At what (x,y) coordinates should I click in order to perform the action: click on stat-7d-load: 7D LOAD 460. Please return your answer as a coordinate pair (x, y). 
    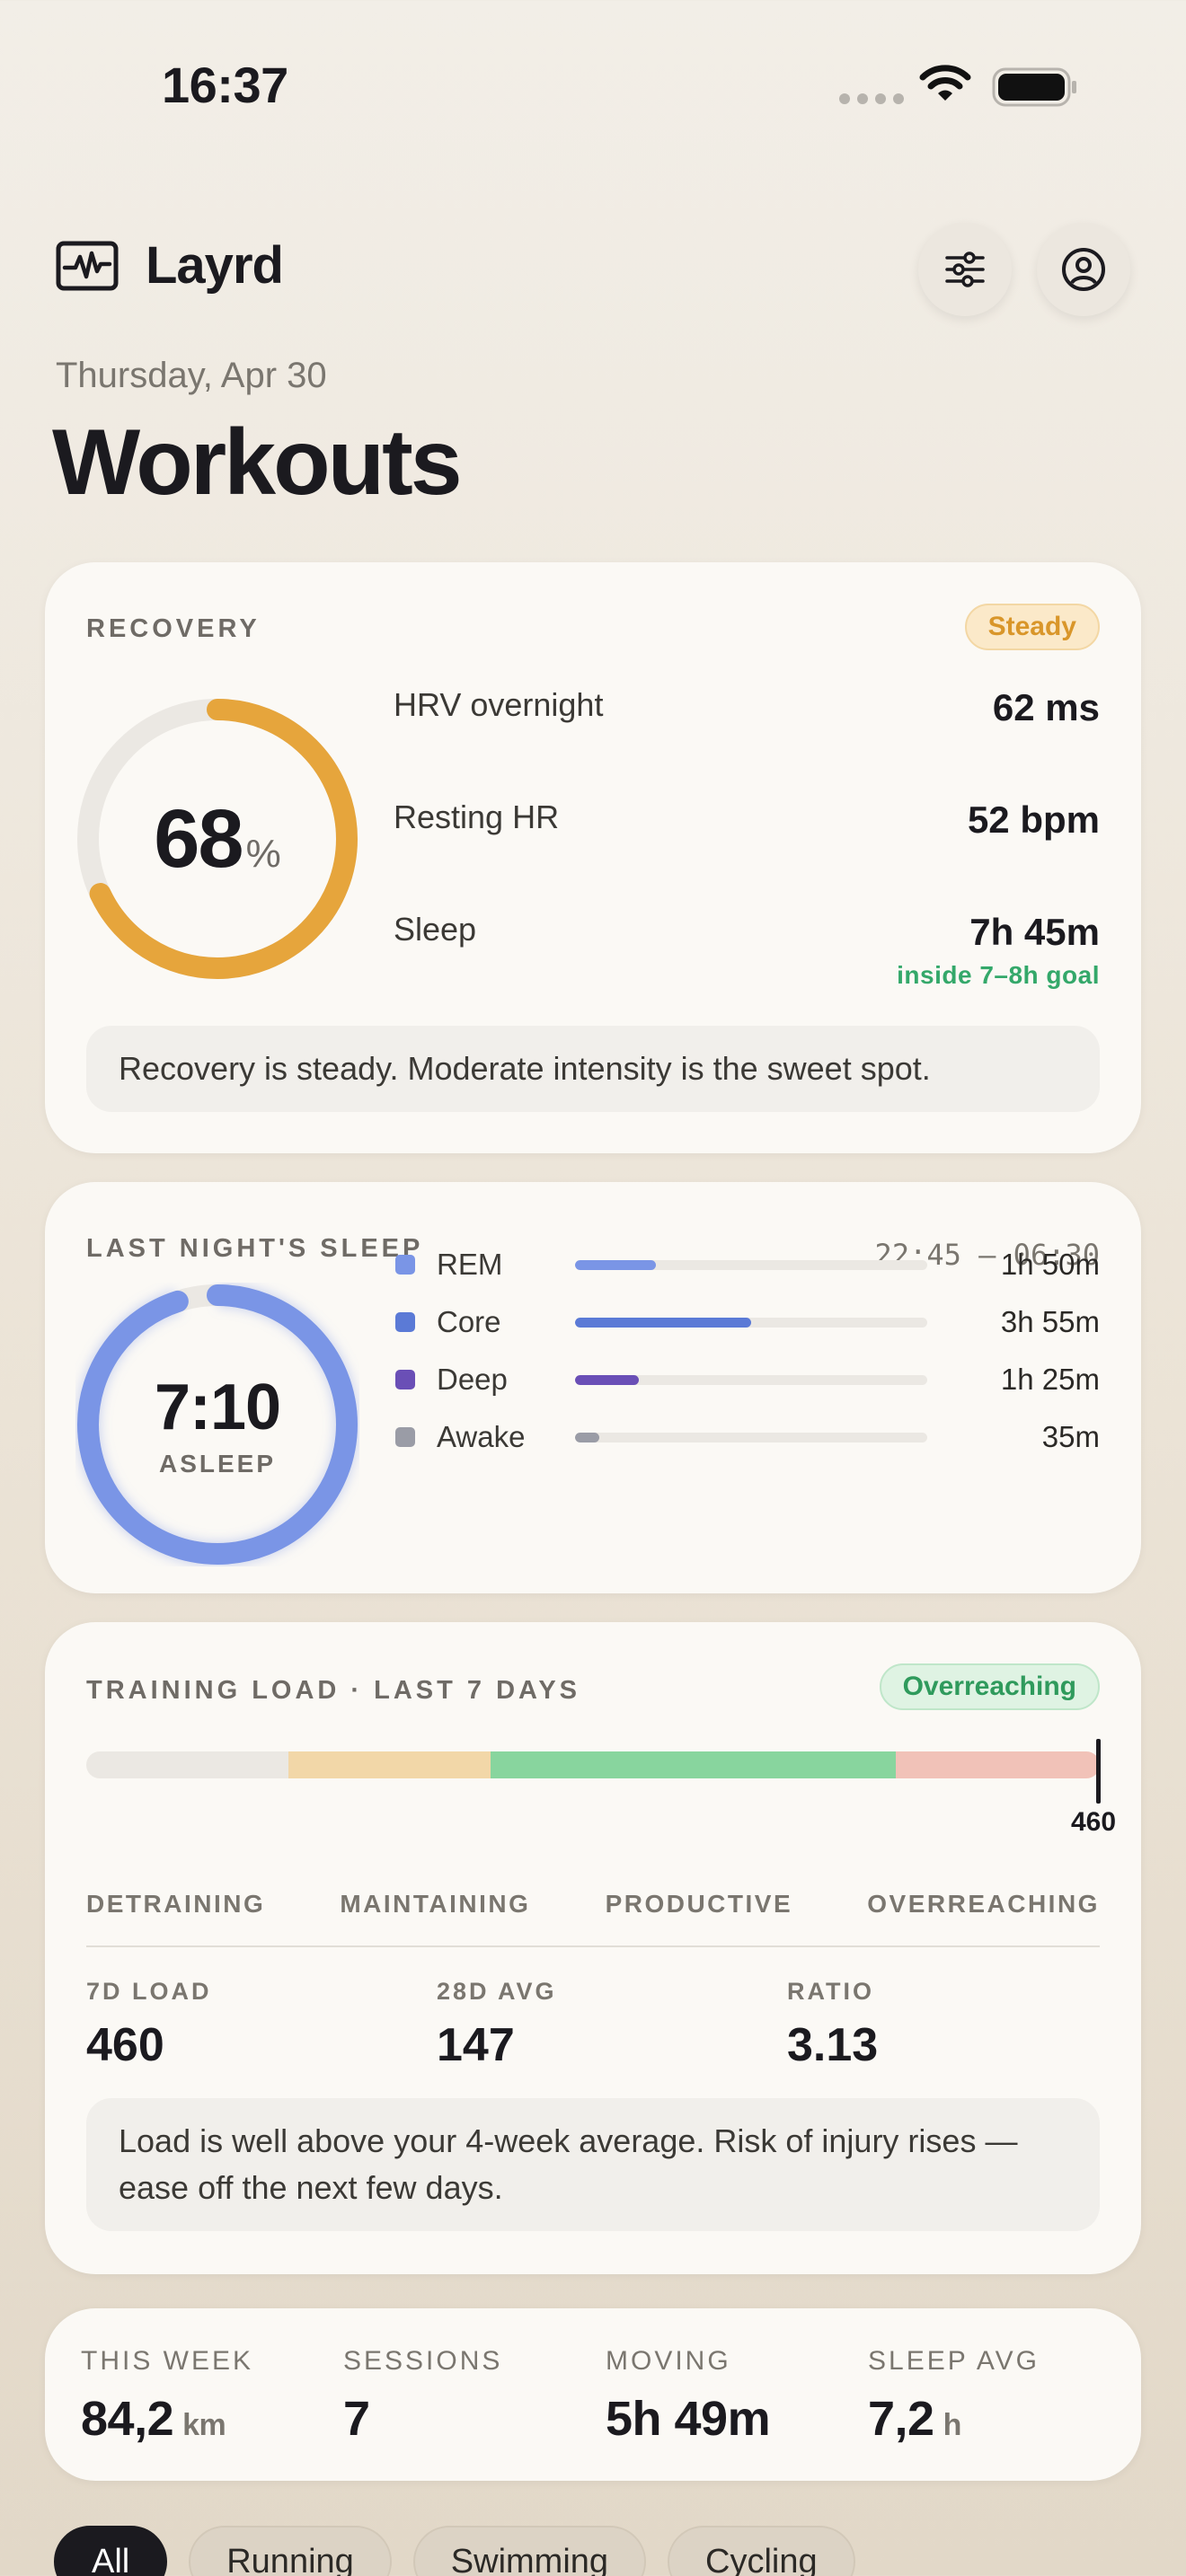
    Looking at the image, I should click on (149, 2025).